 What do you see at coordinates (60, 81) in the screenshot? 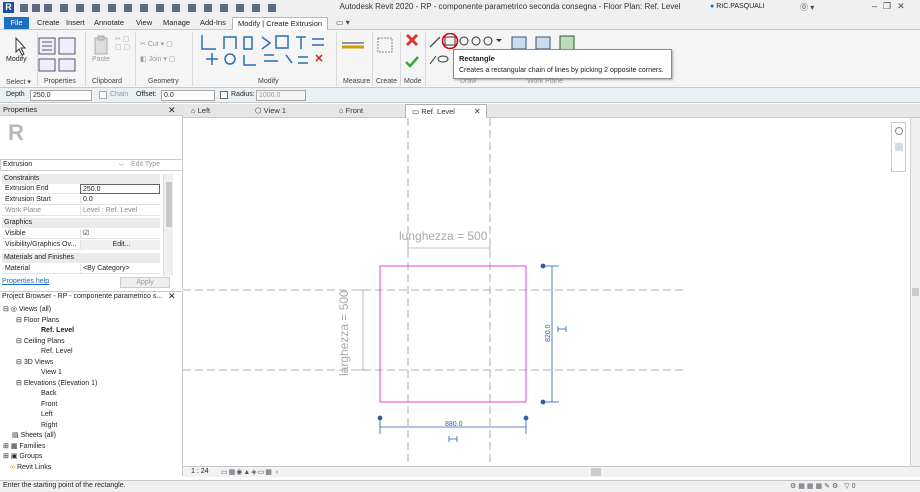
I see `panel-properties: Properties` at bounding box center [60, 81].